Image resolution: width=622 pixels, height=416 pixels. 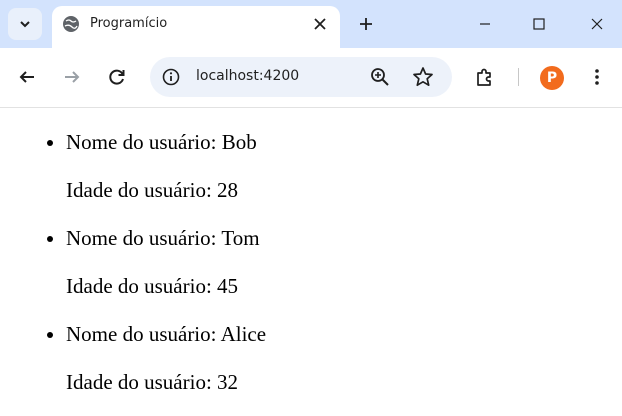 I want to click on minimize-icon, so click(x=485, y=24).